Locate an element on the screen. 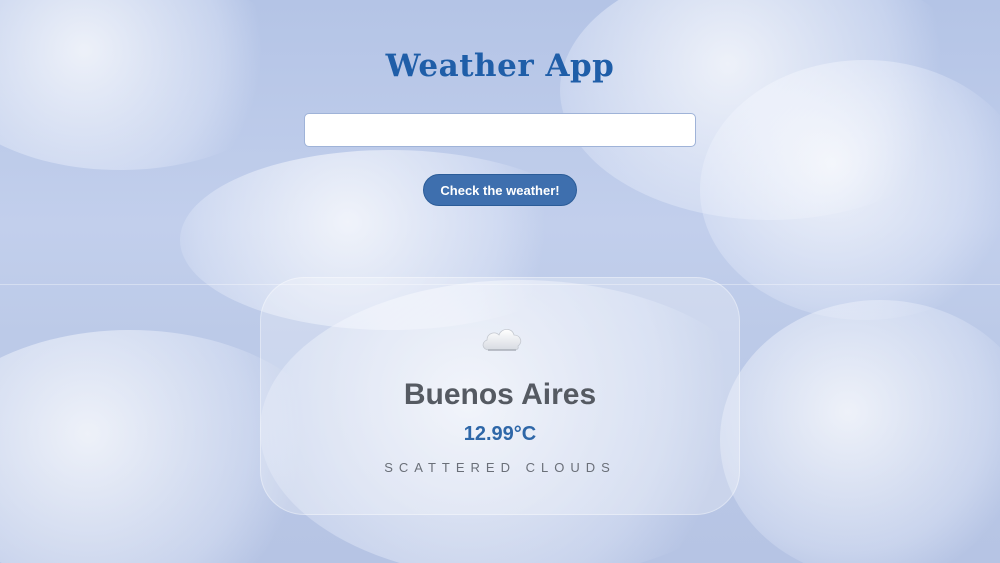  check-weather-button: Check the weather! is located at coordinates (500, 190).